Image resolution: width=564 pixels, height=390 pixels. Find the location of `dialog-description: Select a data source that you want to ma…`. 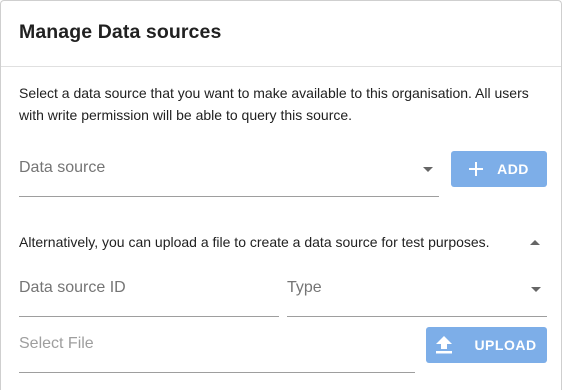

dialog-description: Select a data source that you want to ma… is located at coordinates (274, 104).